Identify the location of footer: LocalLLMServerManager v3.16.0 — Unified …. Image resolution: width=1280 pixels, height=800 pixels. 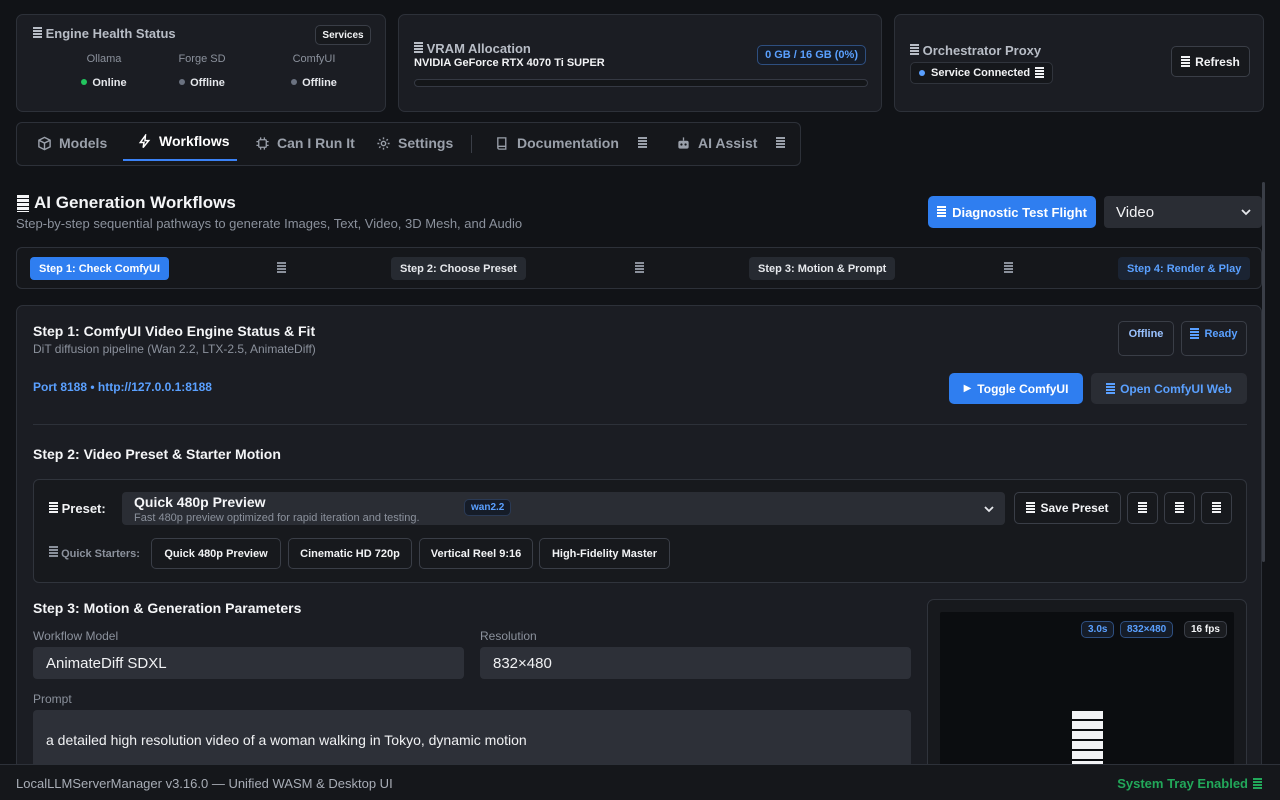
(640, 782).